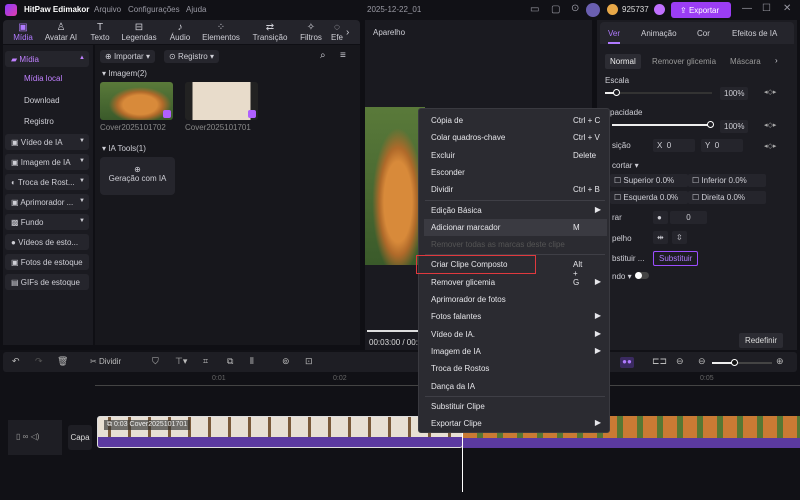 The image size is (800, 500). Describe the element at coordinates (137, 176) in the screenshot. I see `ia-generation-card: ⊕ Geração com IA` at that location.